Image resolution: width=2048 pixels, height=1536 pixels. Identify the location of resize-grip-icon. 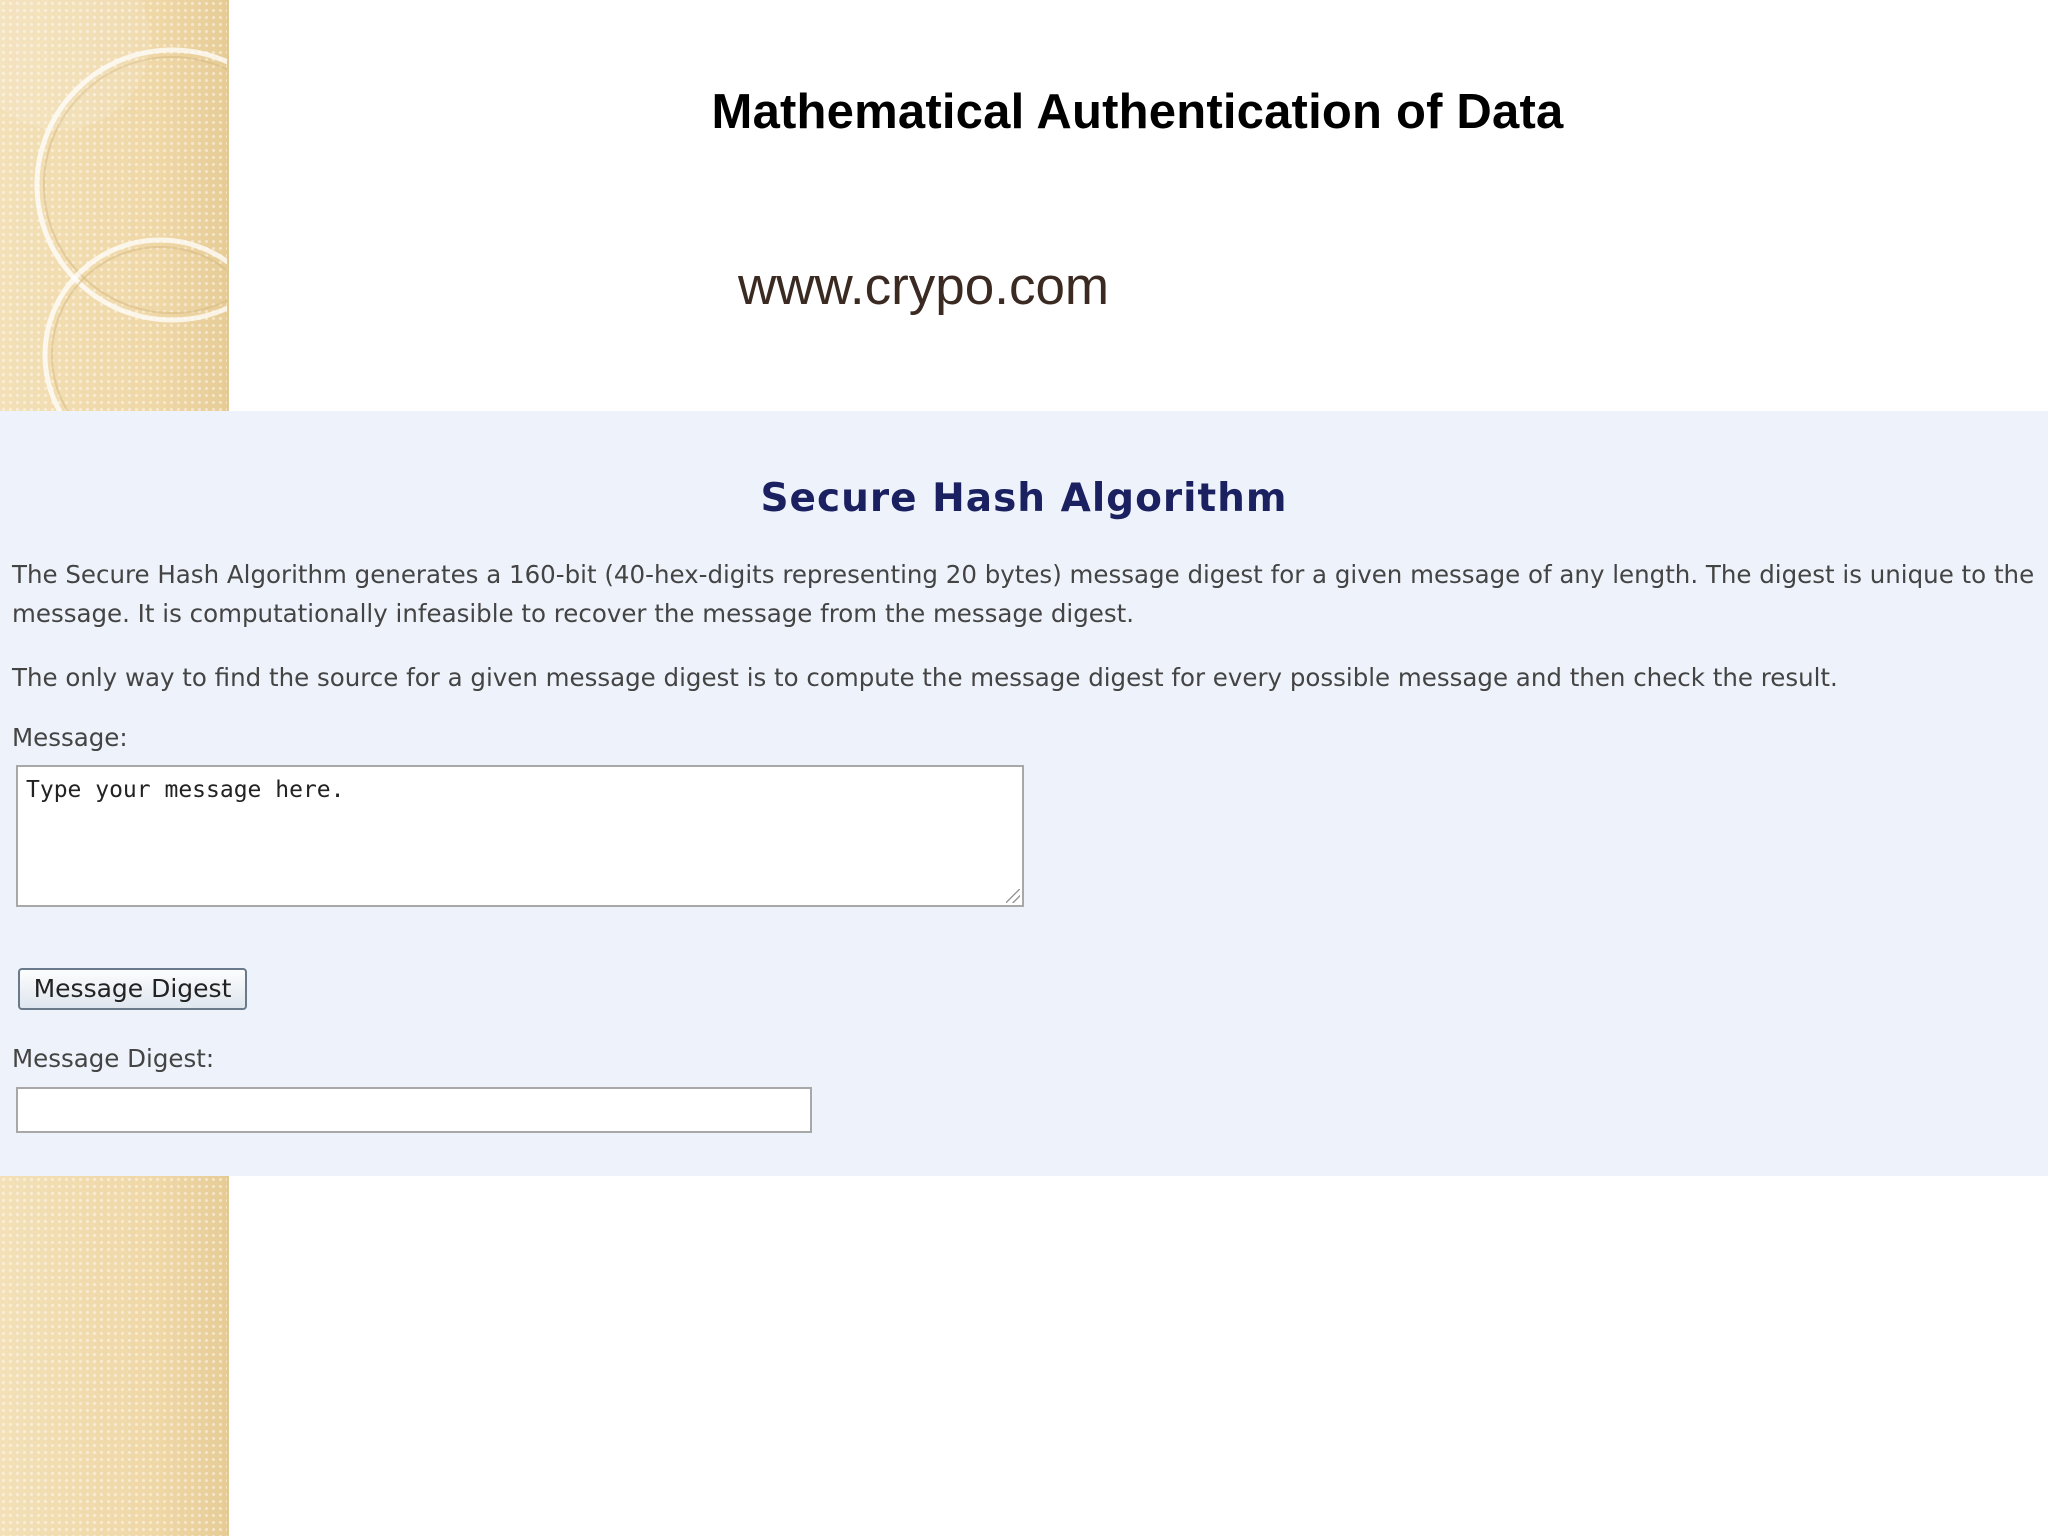
(1013, 896).